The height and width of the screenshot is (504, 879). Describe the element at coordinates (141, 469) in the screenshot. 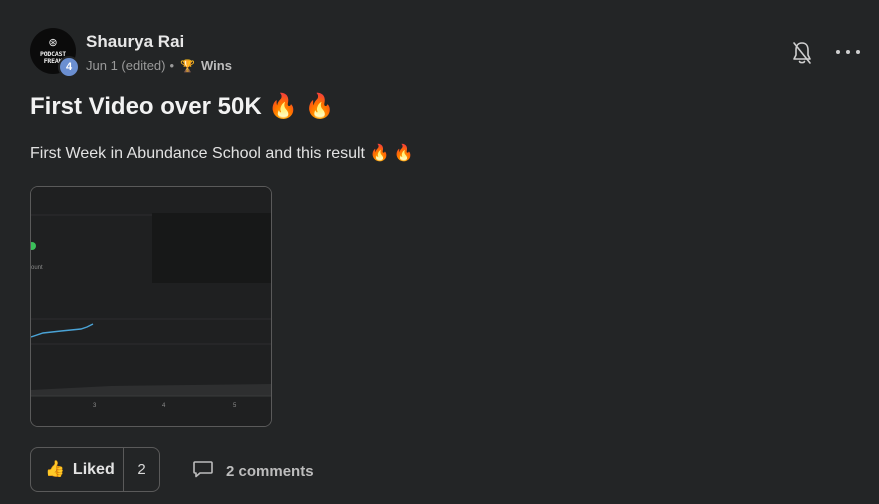

I see `like-count: 2` at that location.